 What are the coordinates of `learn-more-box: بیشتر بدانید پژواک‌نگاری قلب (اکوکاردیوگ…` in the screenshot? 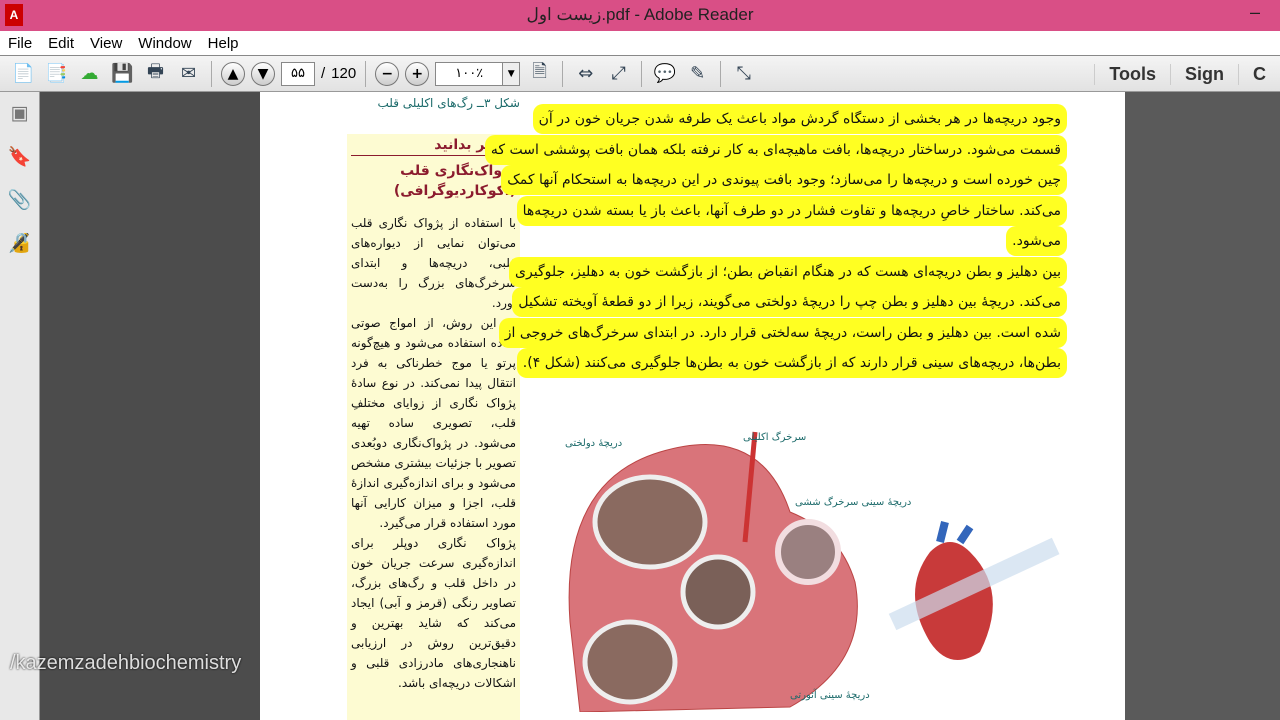 It's located at (433, 427).